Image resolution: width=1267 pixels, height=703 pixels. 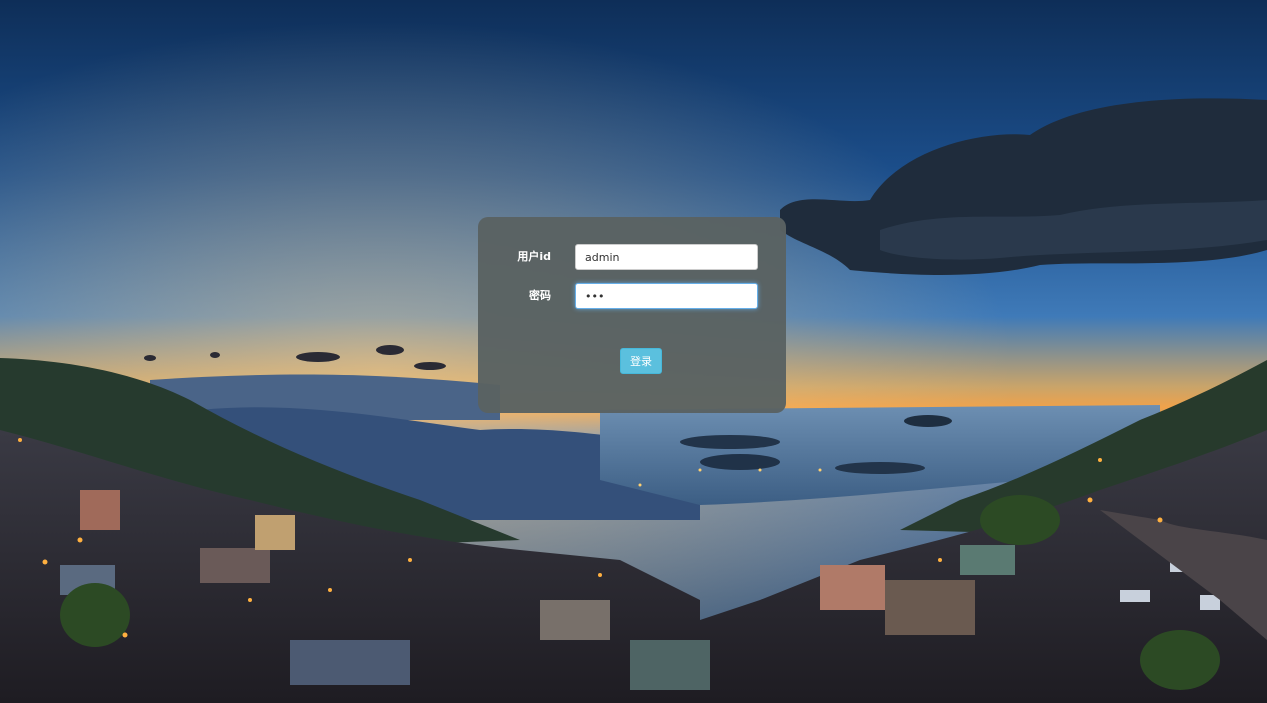 What do you see at coordinates (632, 315) in the screenshot?
I see `login-panel: 用户id 密码 登录` at bounding box center [632, 315].